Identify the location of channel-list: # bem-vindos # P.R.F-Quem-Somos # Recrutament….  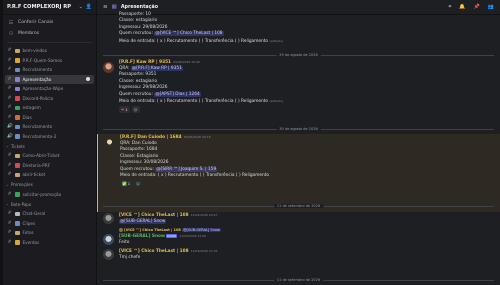
(49, 93).